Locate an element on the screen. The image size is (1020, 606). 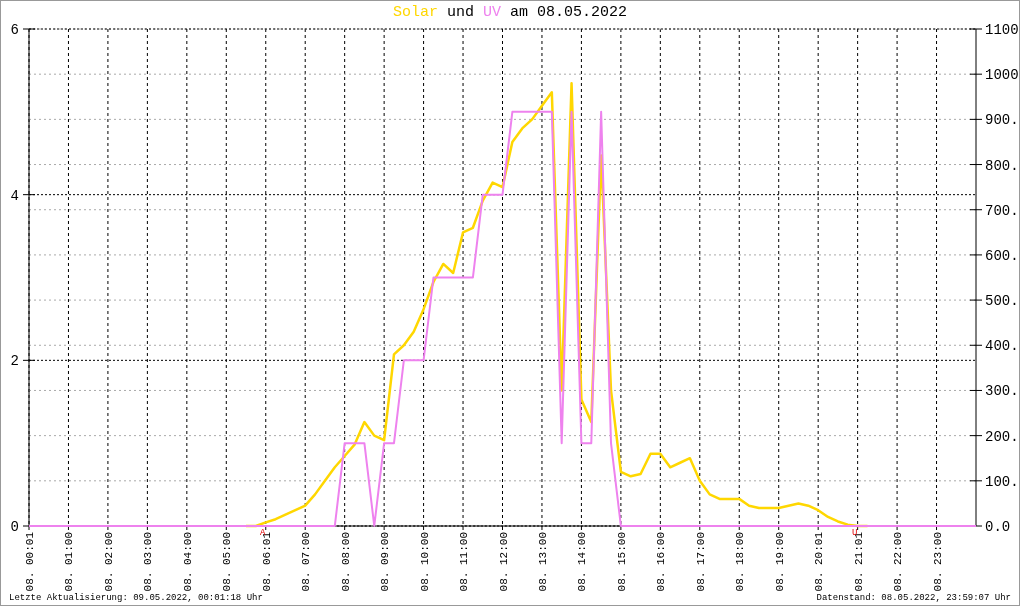
axis-label: 08. 18:00 is located at coordinates (740, 562).